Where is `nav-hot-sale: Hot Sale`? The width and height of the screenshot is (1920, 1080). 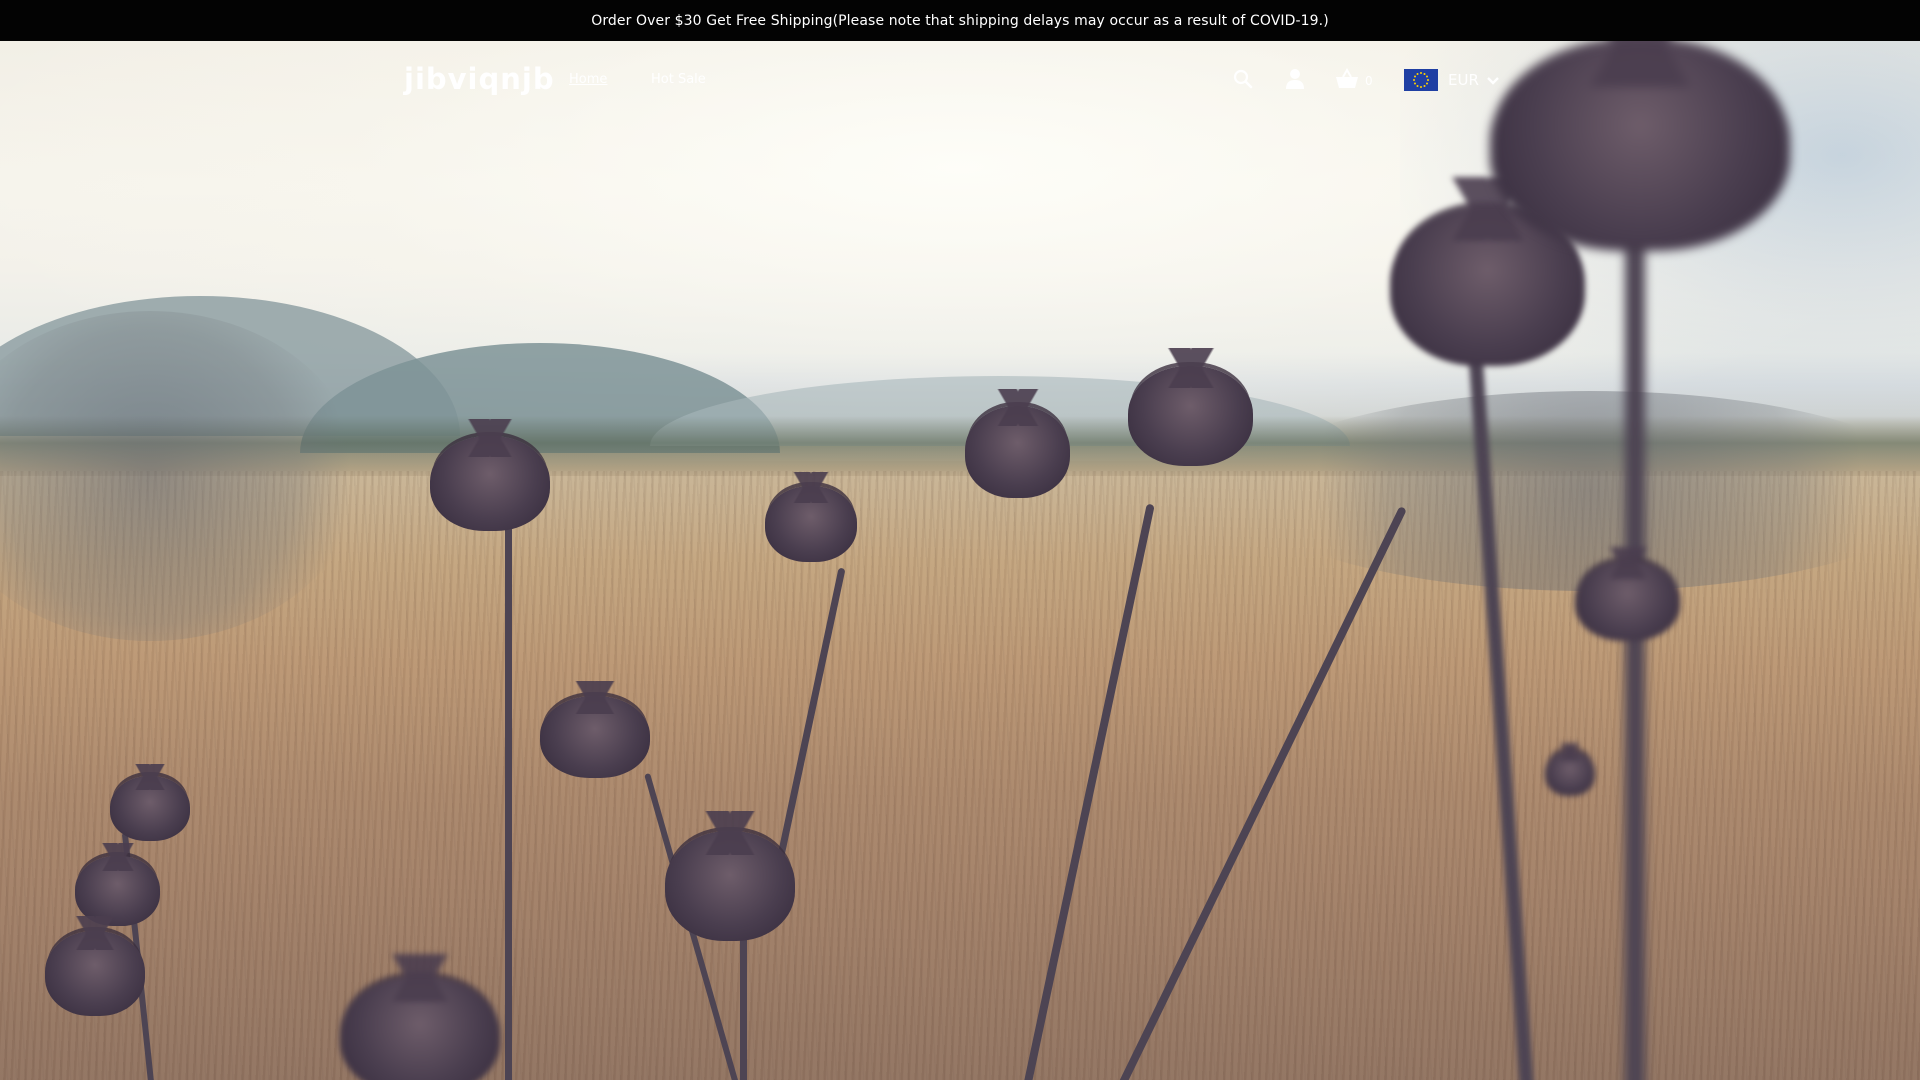 nav-hot-sale: Hot Sale is located at coordinates (678, 79).